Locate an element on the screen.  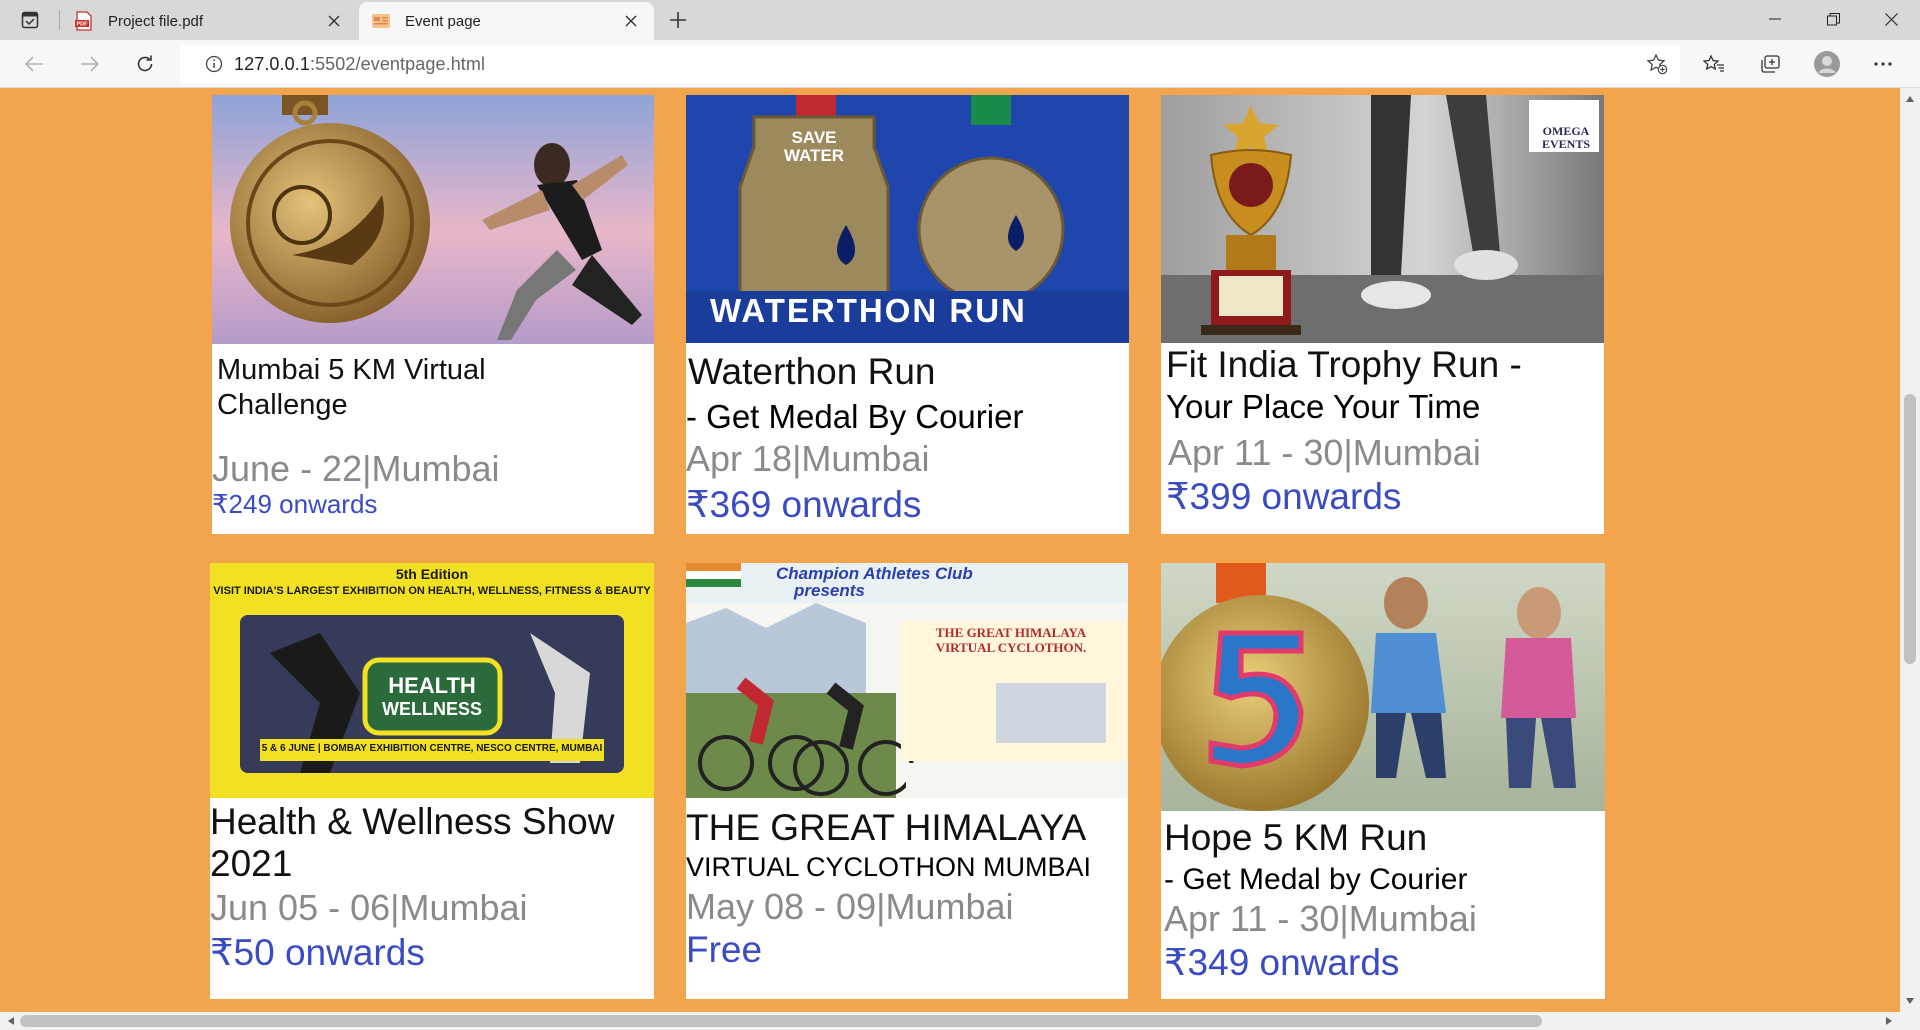
event-date: June - 22|Mumbai is located at coordinates (356, 468).